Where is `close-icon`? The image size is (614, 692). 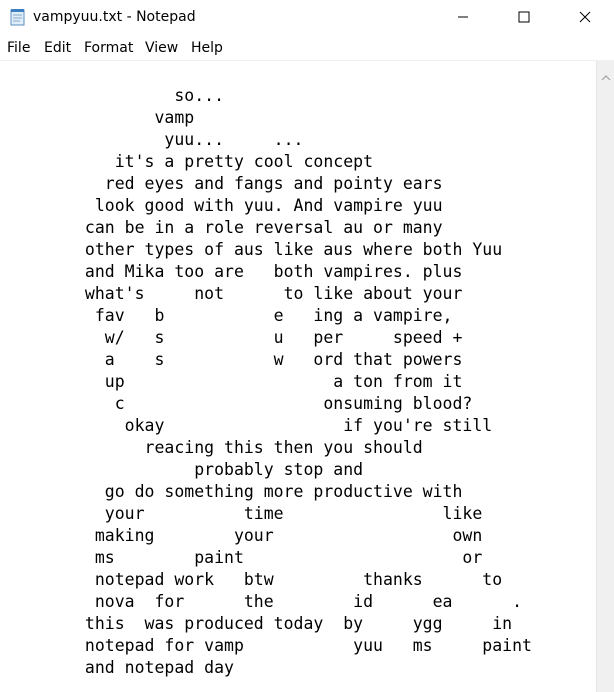 close-icon is located at coordinates (585, 17).